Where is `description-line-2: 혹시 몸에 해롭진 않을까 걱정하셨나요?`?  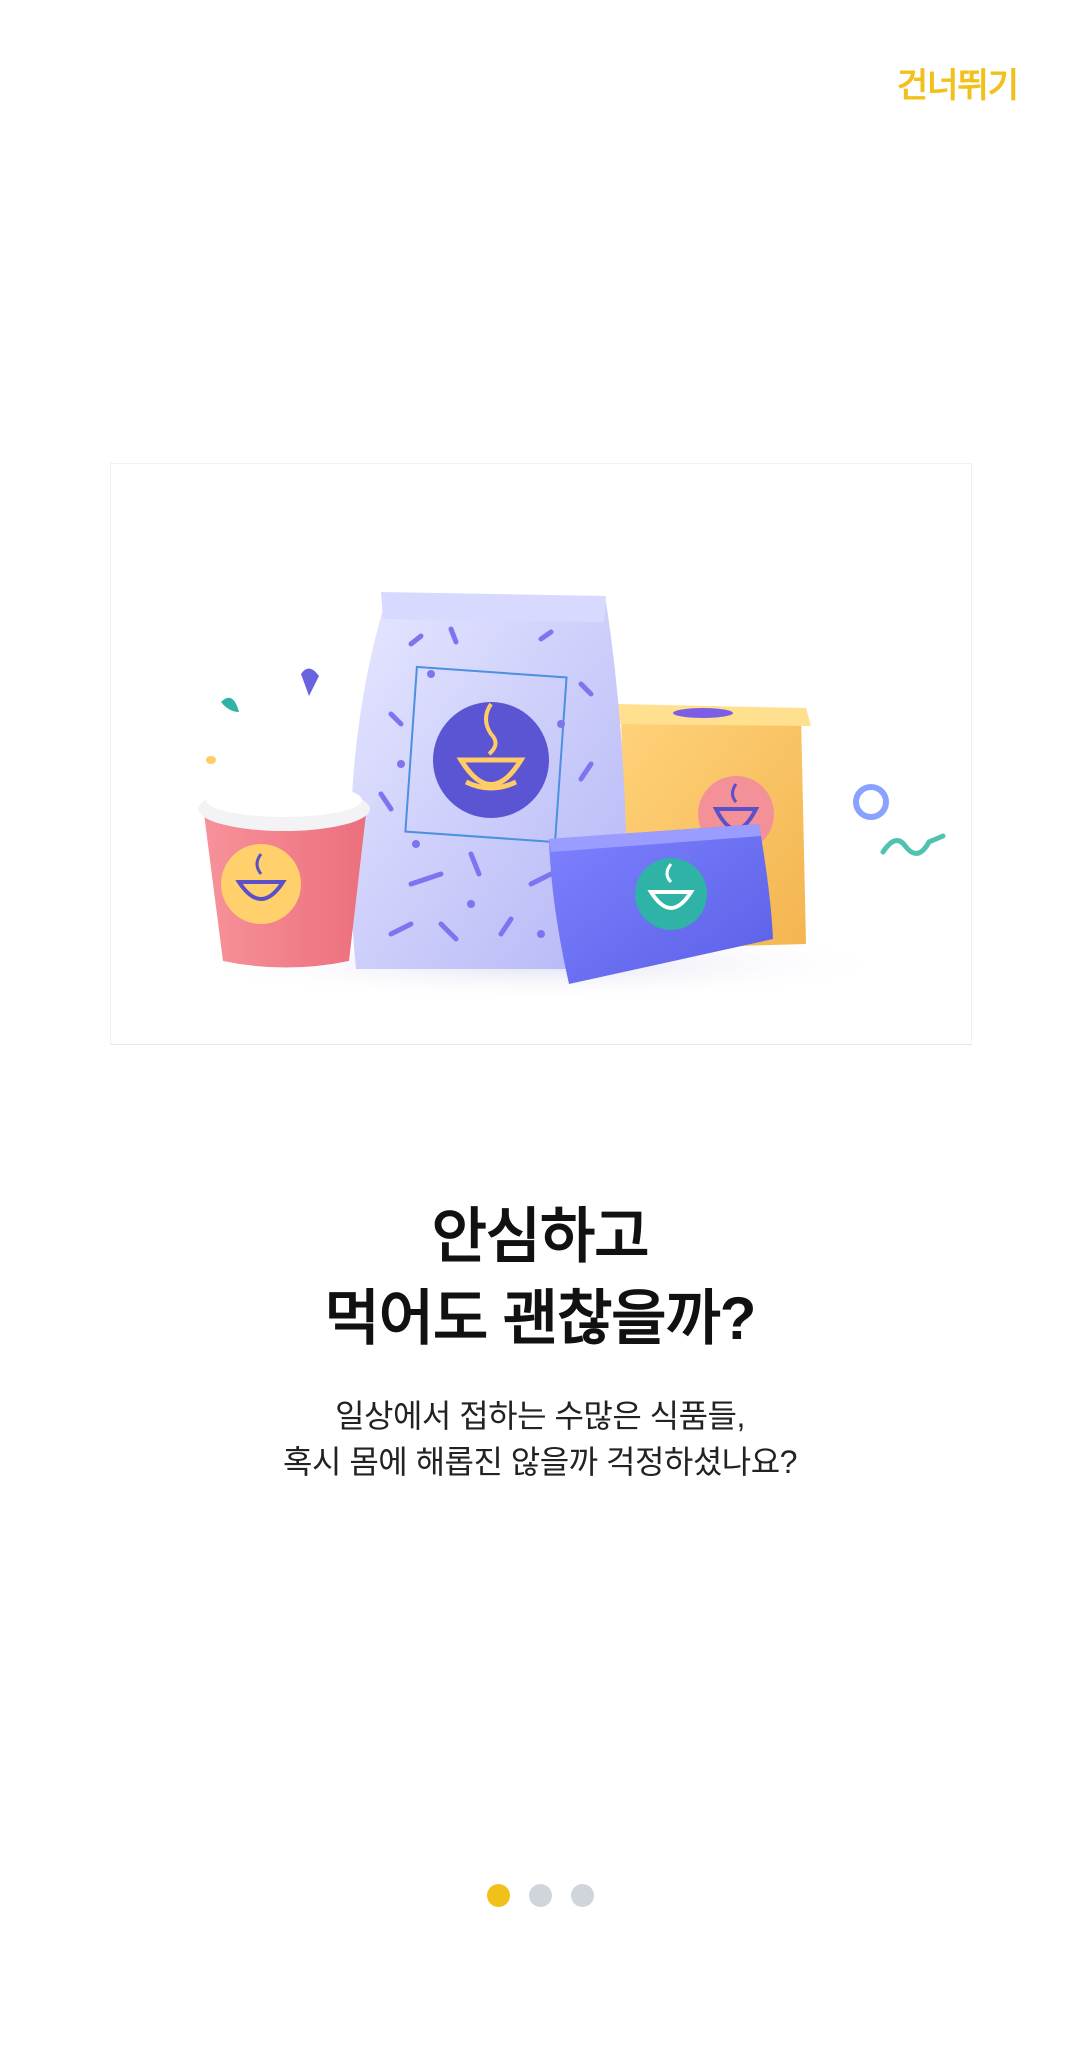
description-line-2: 혹시 몸에 해롭진 않을까 걱정하셨나요? is located at coordinates (540, 1462).